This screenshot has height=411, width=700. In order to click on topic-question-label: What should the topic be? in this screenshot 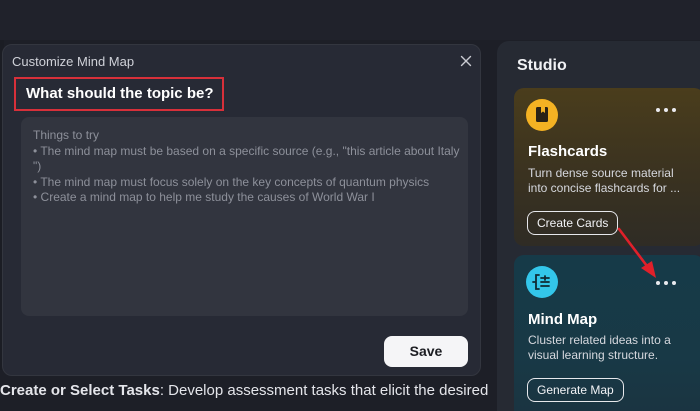, I will do `click(120, 93)`.